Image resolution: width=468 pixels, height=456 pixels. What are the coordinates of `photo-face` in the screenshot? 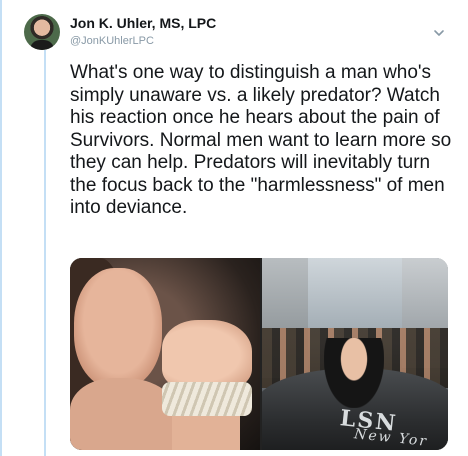 It's located at (118, 328).